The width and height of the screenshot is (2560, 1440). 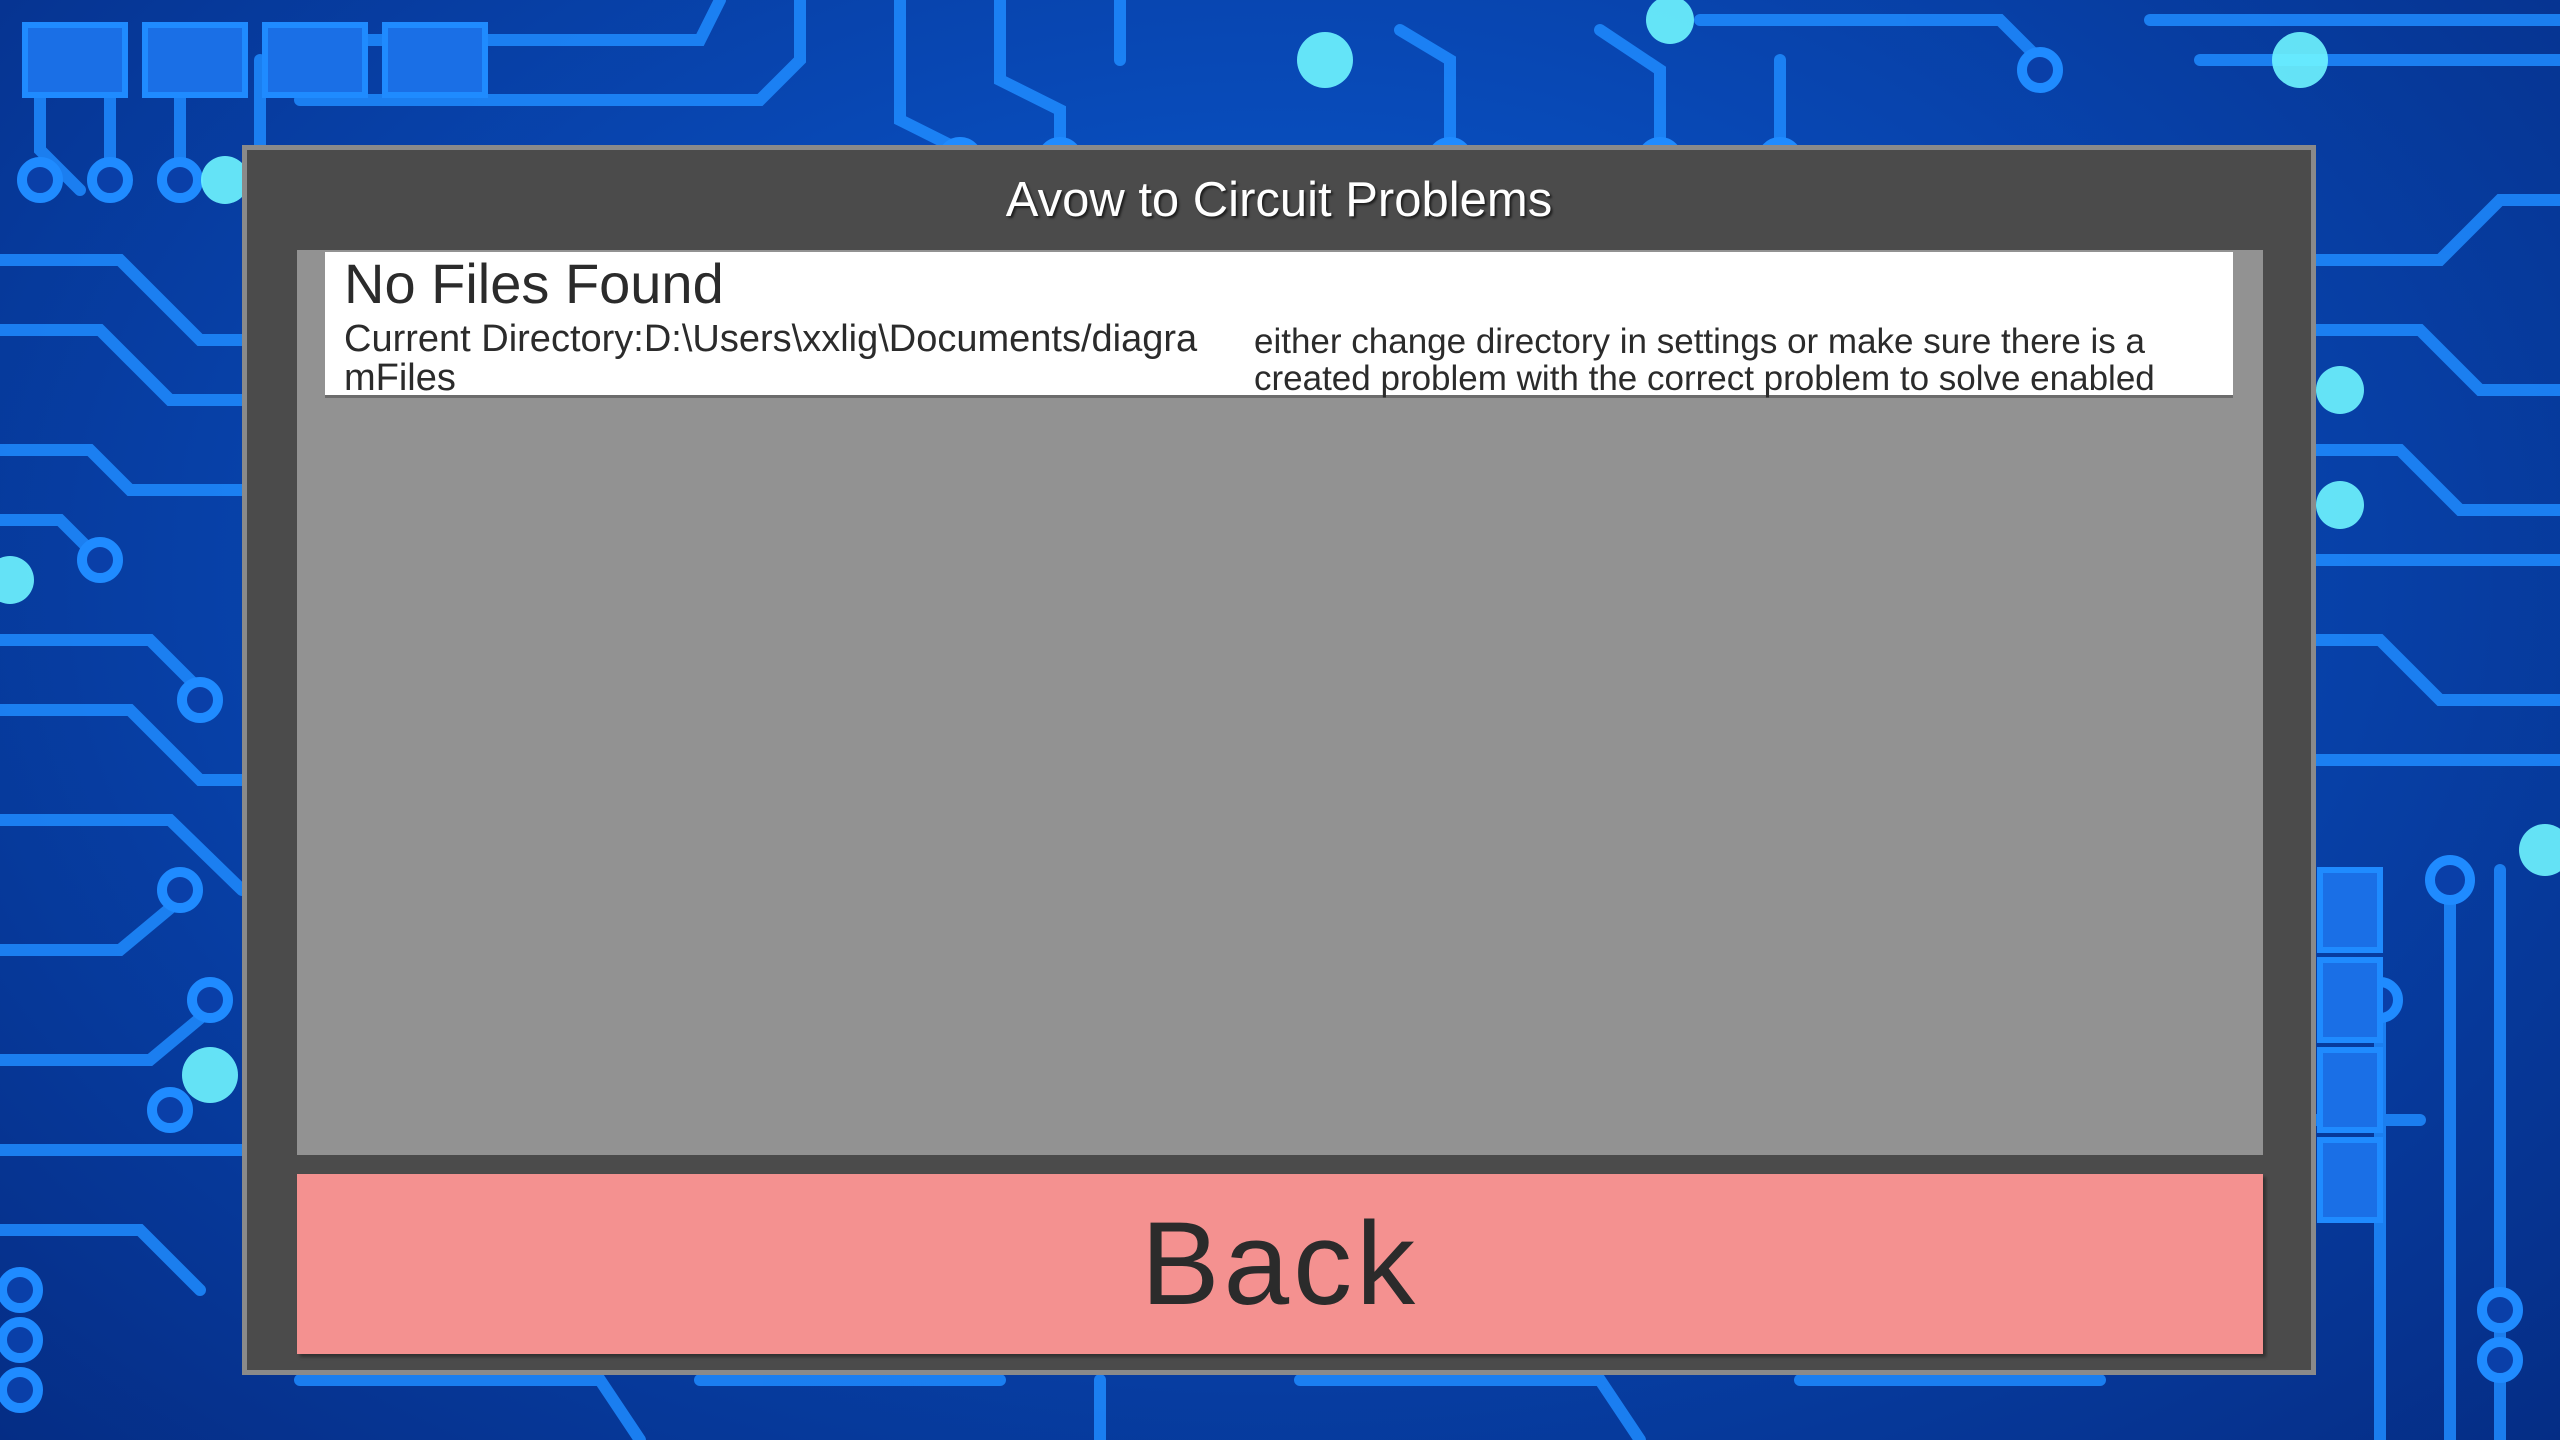 What do you see at coordinates (534, 283) in the screenshot?
I see `list-item-title: No Files Found` at bounding box center [534, 283].